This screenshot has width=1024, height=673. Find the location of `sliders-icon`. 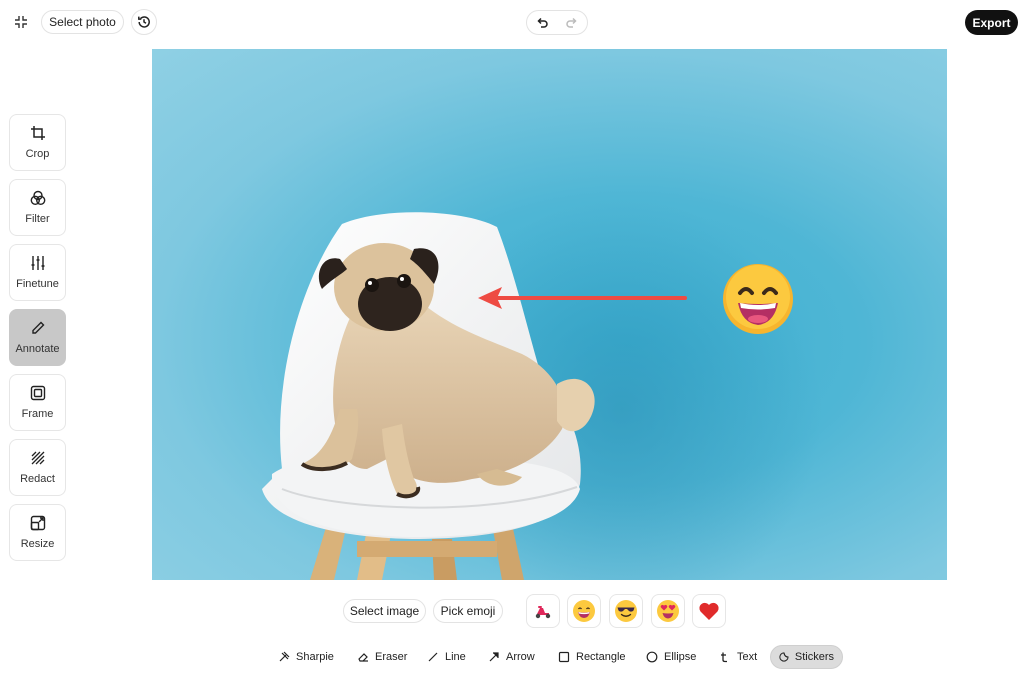

sliders-icon is located at coordinates (37, 263).